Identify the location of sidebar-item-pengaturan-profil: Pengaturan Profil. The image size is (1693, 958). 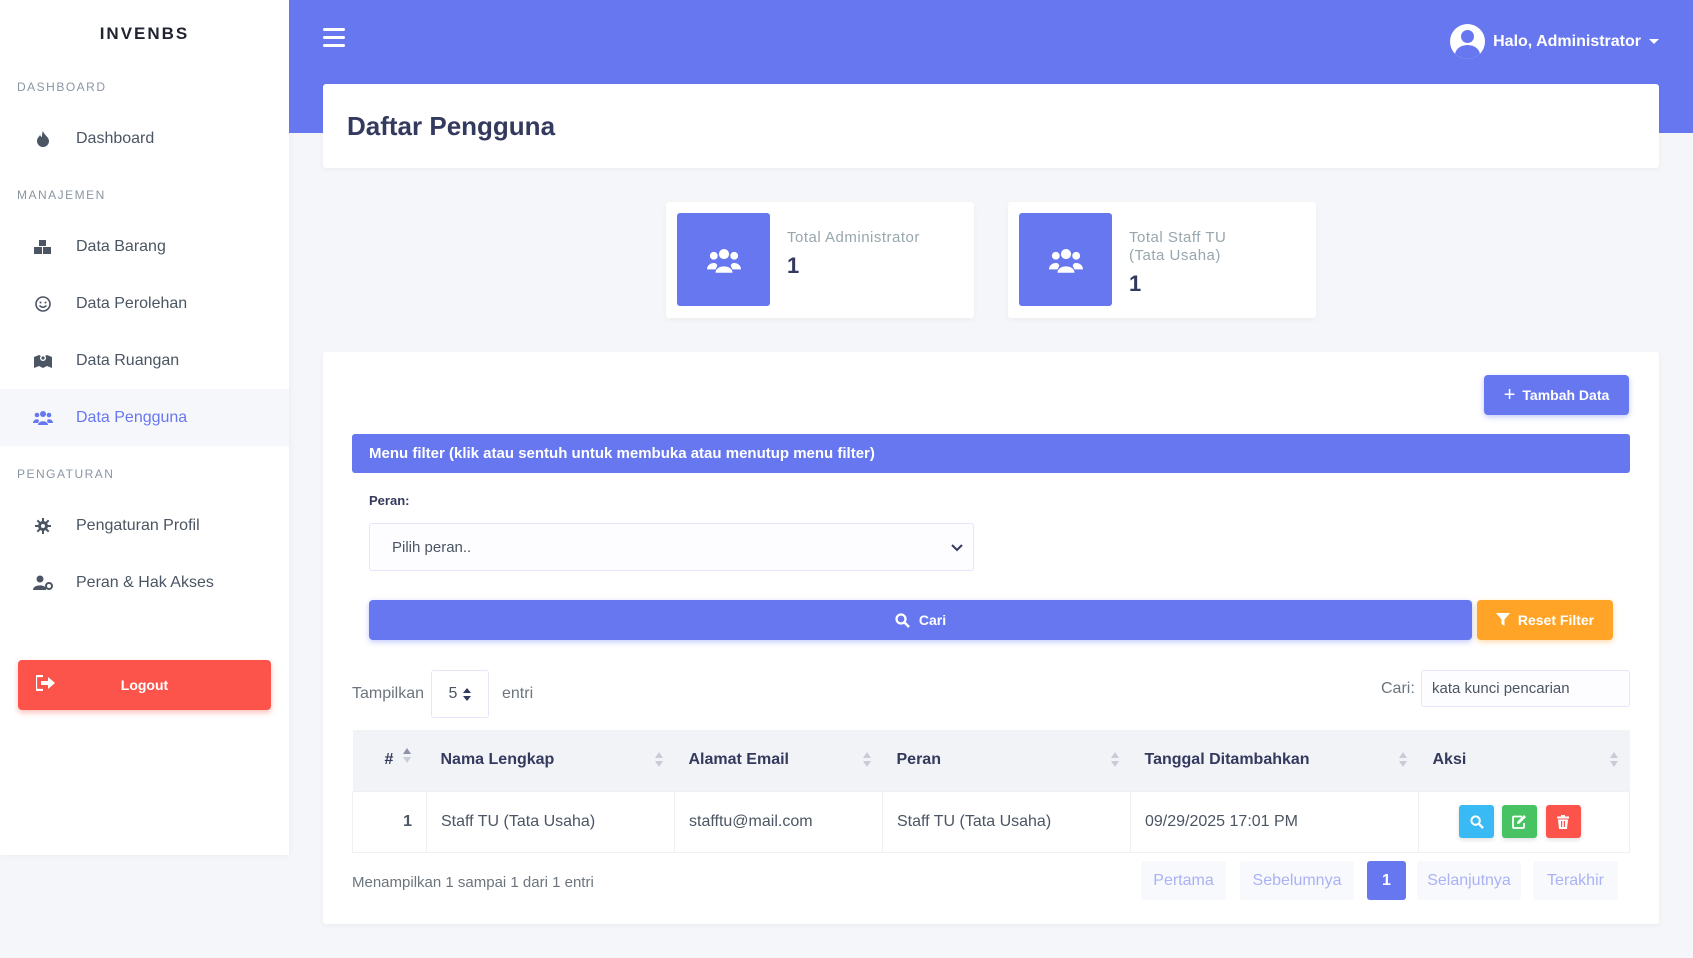
(144, 525).